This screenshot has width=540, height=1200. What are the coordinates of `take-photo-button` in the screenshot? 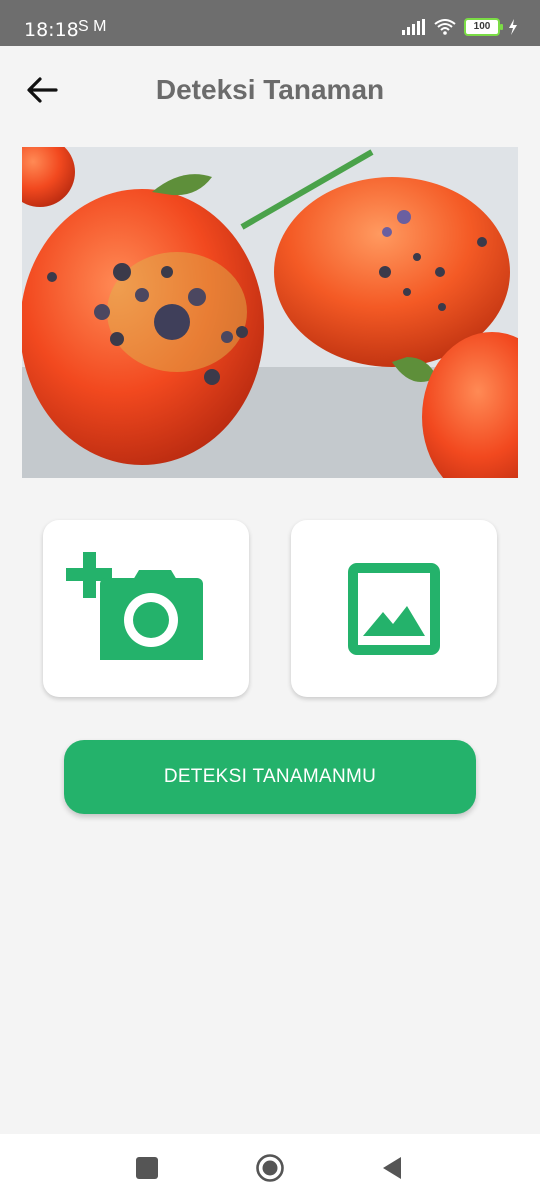 It's located at (146, 608).